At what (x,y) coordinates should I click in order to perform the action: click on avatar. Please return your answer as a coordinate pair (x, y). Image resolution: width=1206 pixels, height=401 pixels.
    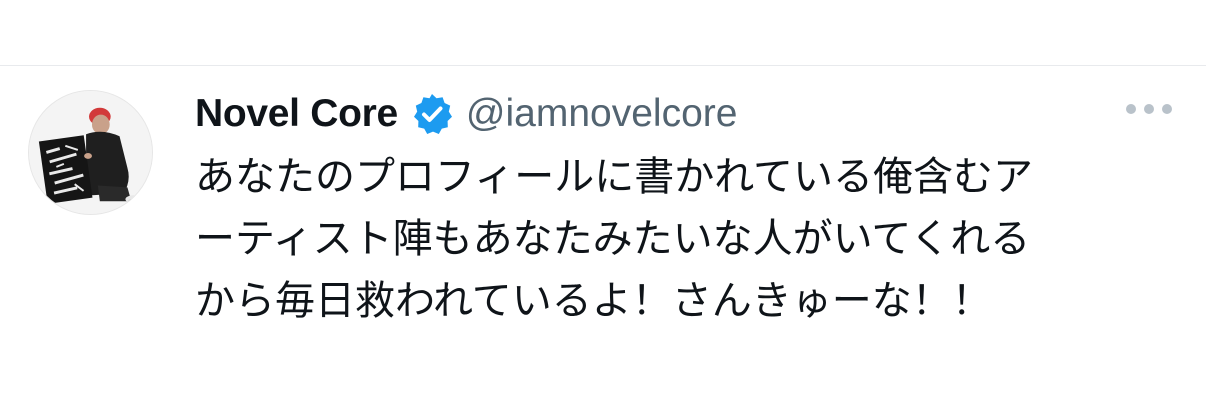
    Looking at the image, I should click on (90, 152).